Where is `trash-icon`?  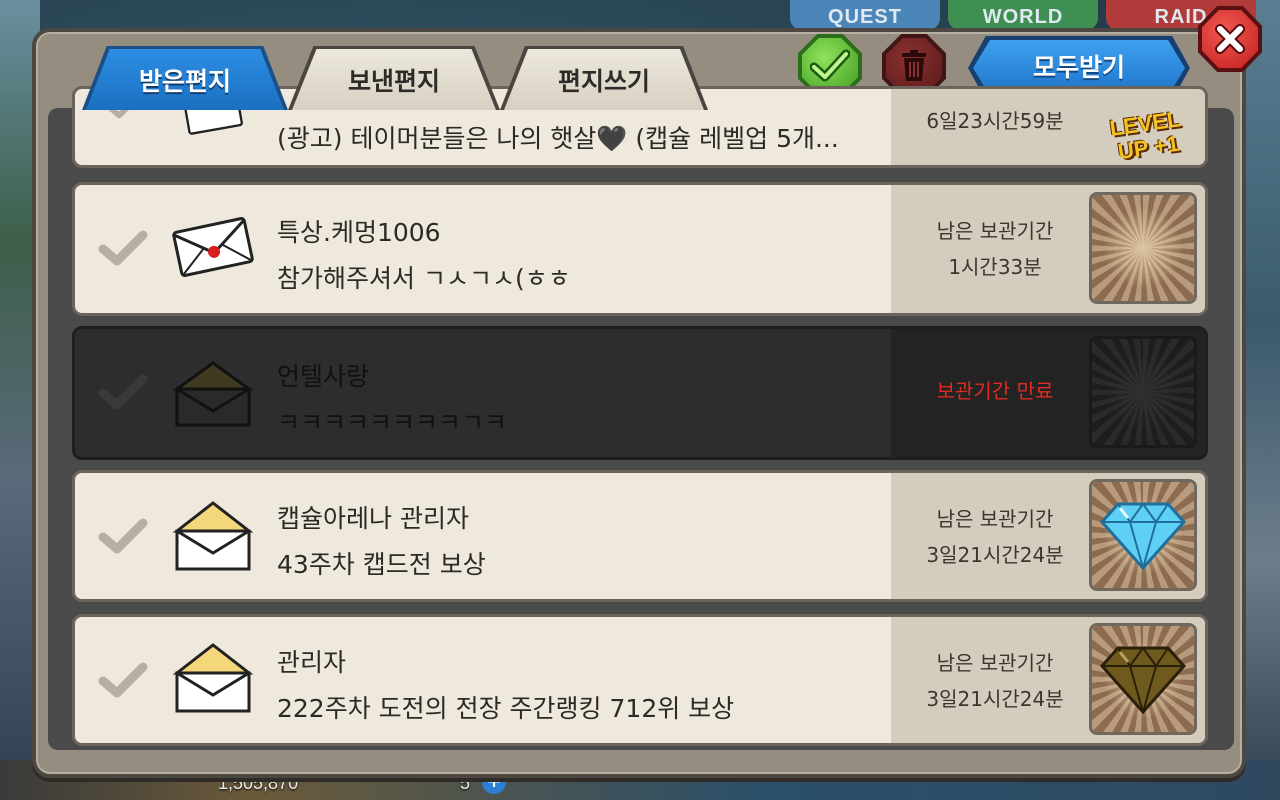
trash-icon is located at coordinates (914, 65).